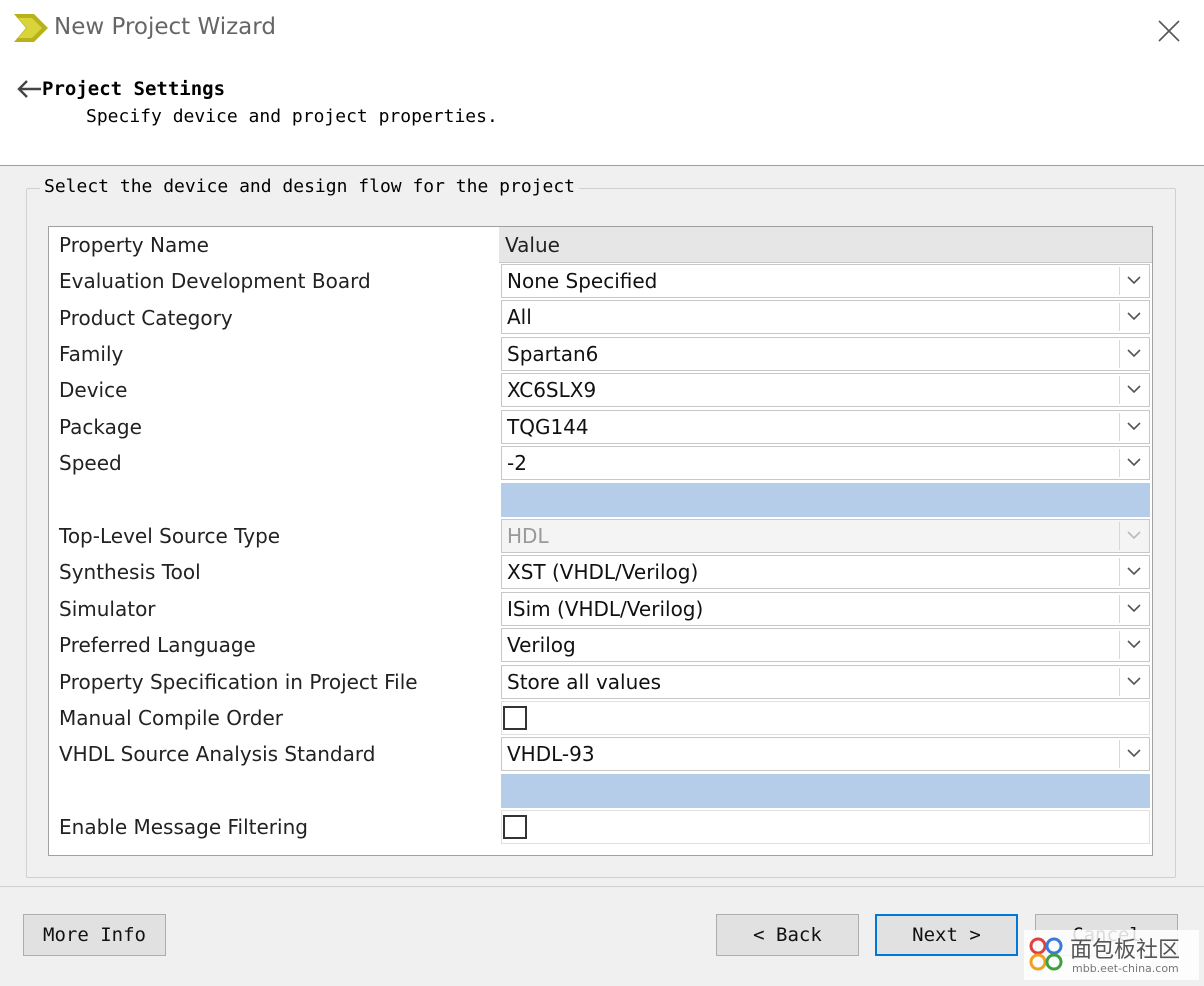 Image resolution: width=1204 pixels, height=986 pixels. What do you see at coordinates (1125, 968) in the screenshot?
I see `watermark-url: mbb.eet-china.com` at bounding box center [1125, 968].